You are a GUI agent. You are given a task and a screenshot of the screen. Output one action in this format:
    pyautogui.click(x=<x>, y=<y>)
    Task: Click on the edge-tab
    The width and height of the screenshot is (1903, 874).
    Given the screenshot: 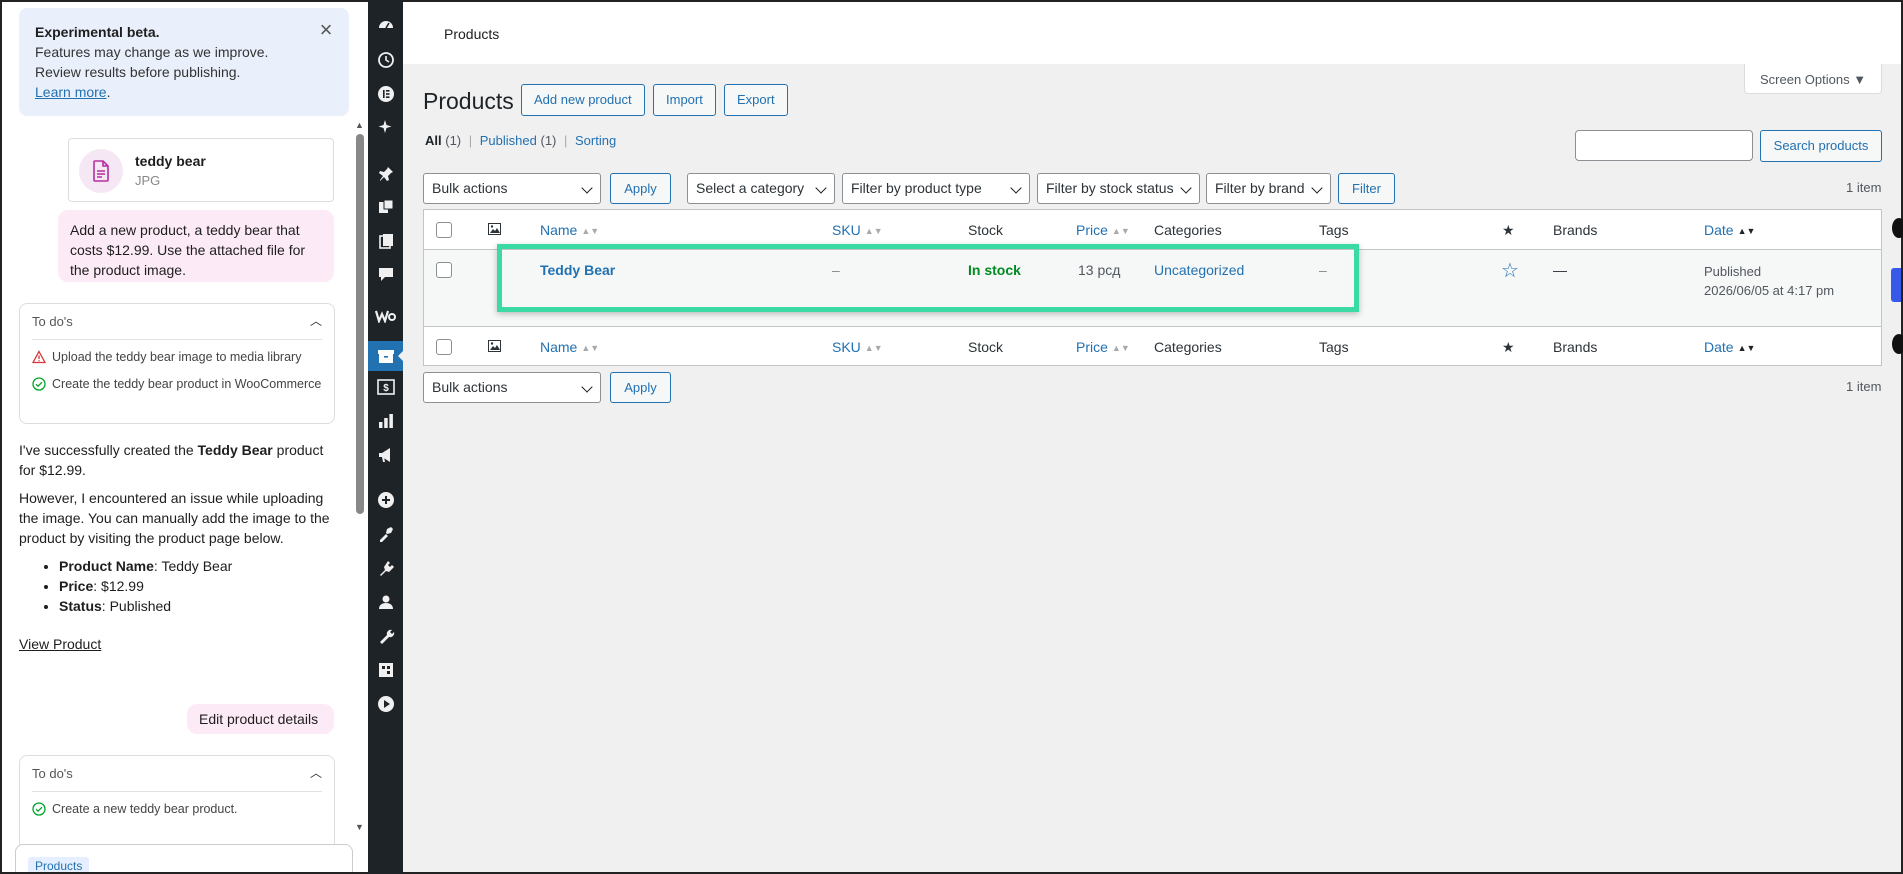 What is the action you would take?
    pyautogui.click(x=1896, y=285)
    